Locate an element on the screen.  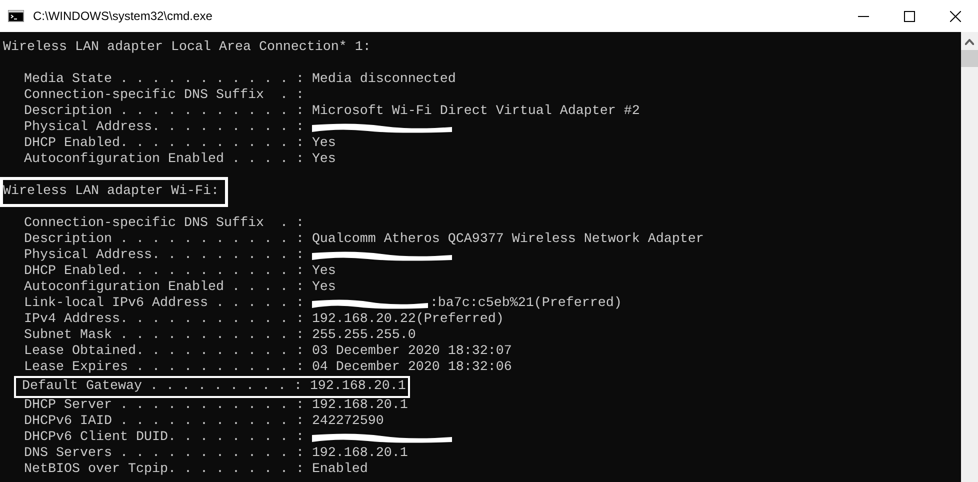
setting-label: Default Gateway . . . . . . . . . : is located at coordinates (162, 387).